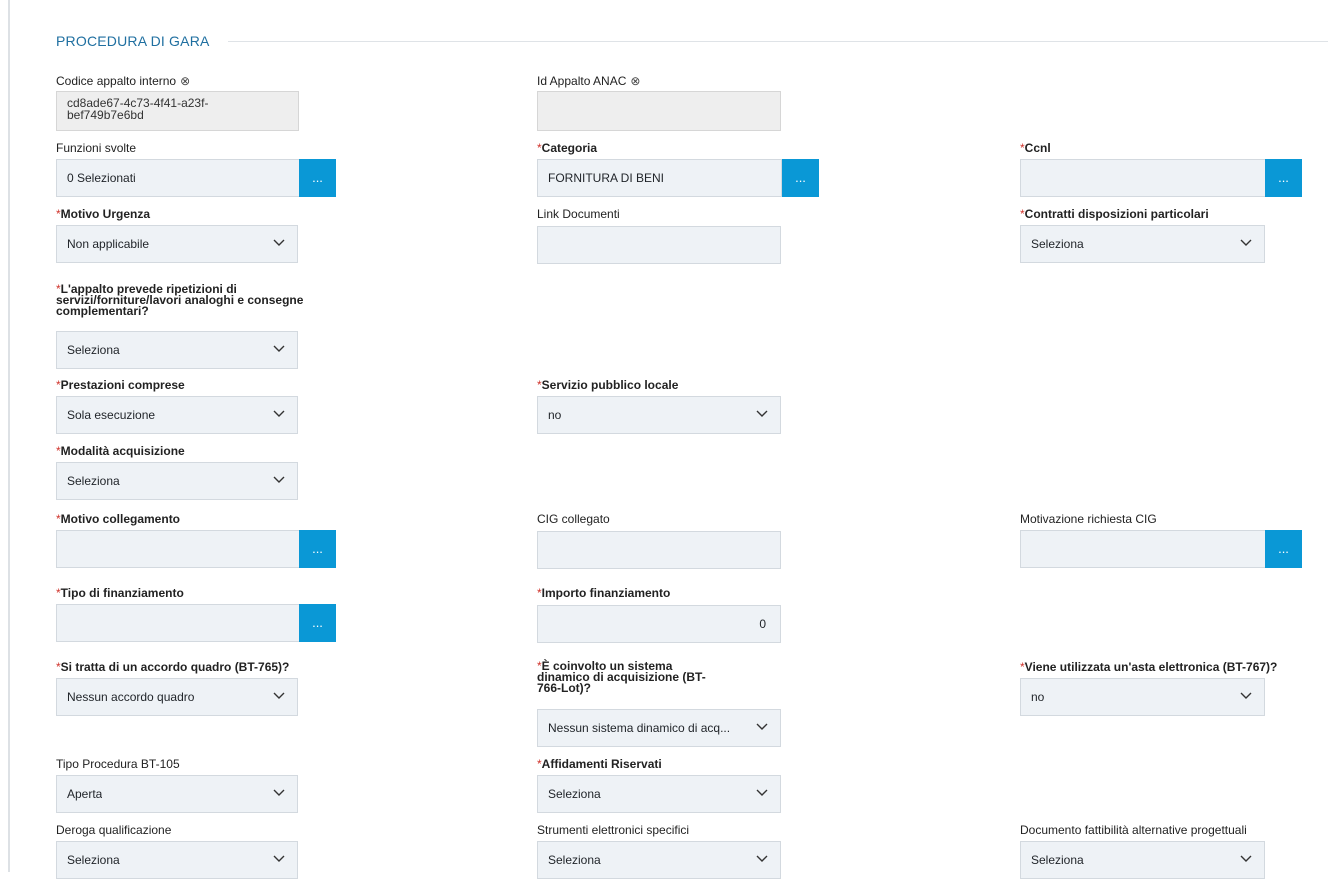 This screenshot has height=879, width=1328. What do you see at coordinates (762, 624) in the screenshot?
I see `importo-finanziamento-value: 0` at bounding box center [762, 624].